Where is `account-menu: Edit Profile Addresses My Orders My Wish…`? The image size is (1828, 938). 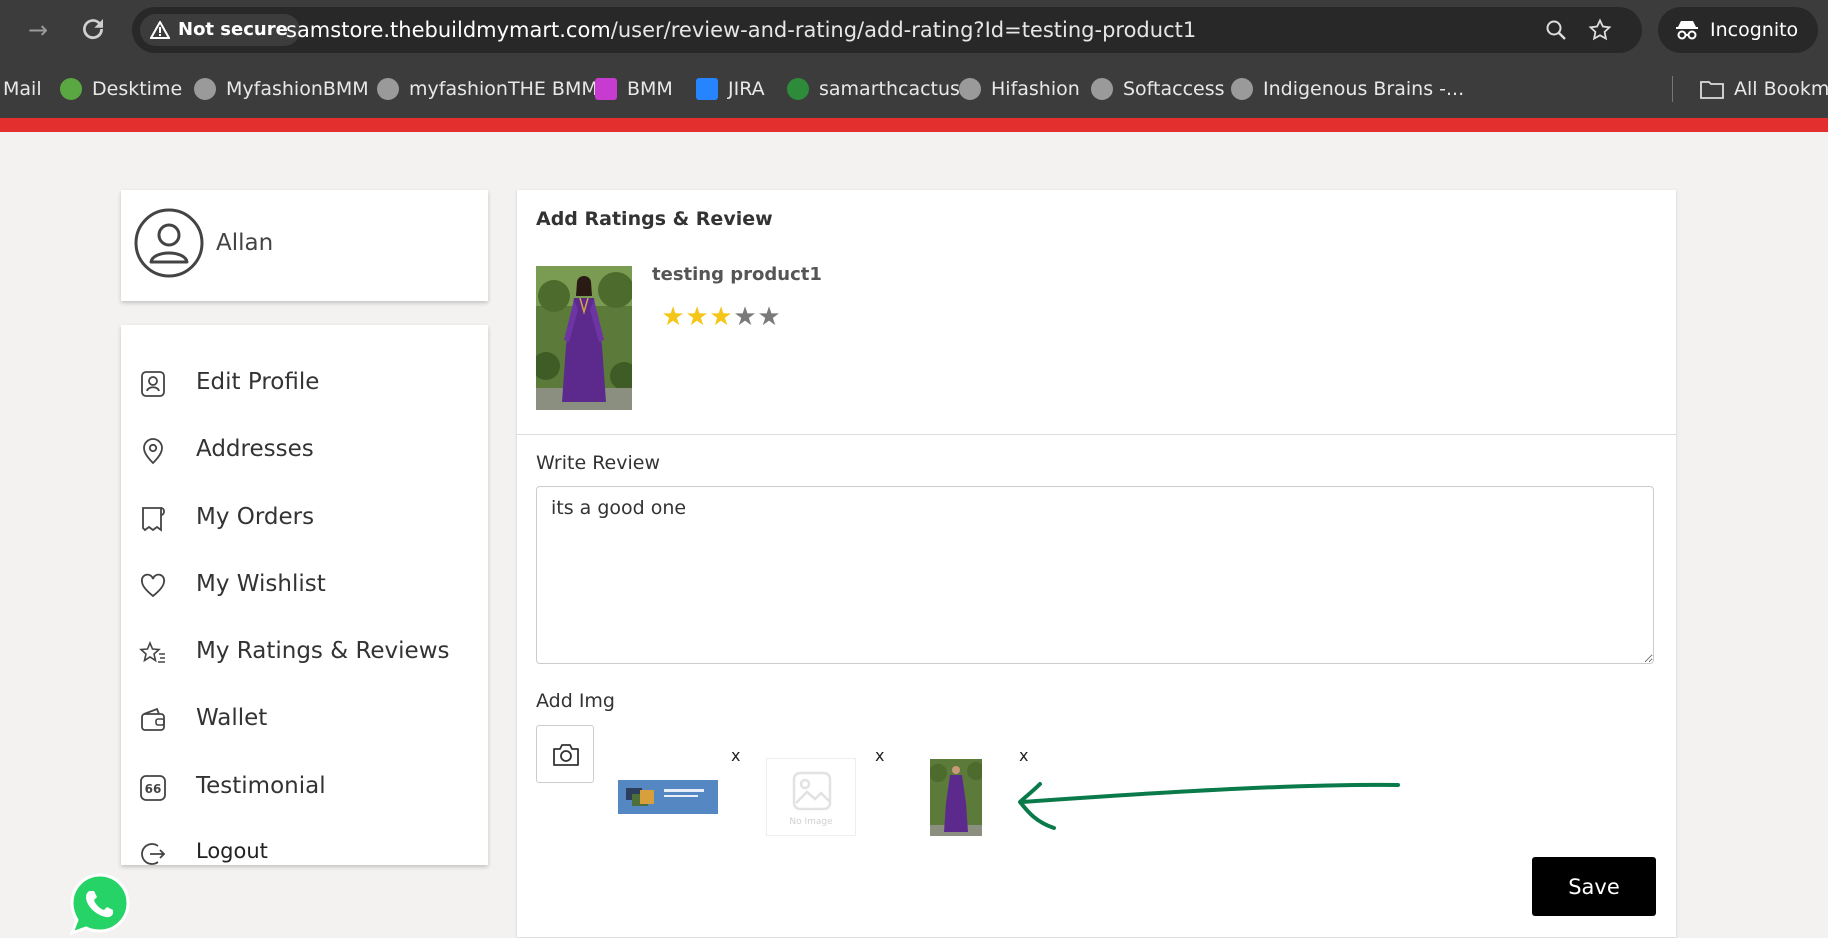 account-menu: Edit Profile Addresses My Orders My Wish… is located at coordinates (304, 595).